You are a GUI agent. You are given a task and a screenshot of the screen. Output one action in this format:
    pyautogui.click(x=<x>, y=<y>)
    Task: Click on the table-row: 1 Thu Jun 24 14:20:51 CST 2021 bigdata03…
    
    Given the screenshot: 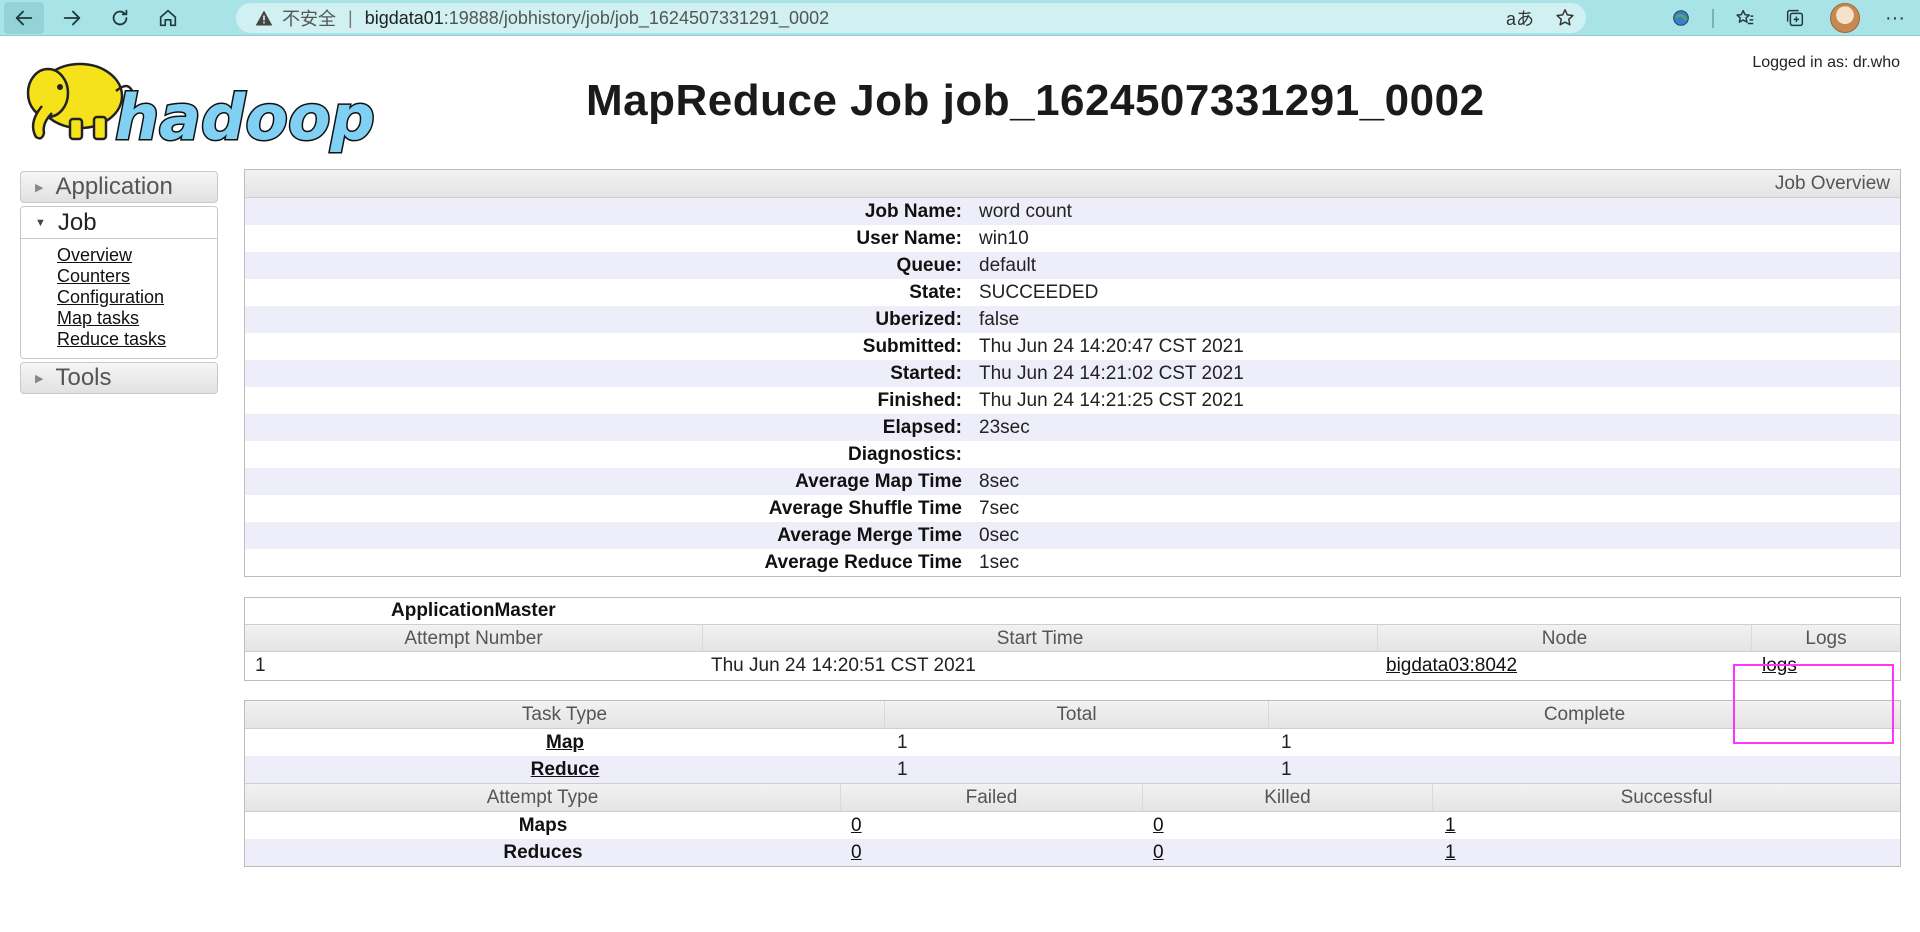 What is the action you would take?
    pyautogui.click(x=1072, y=666)
    